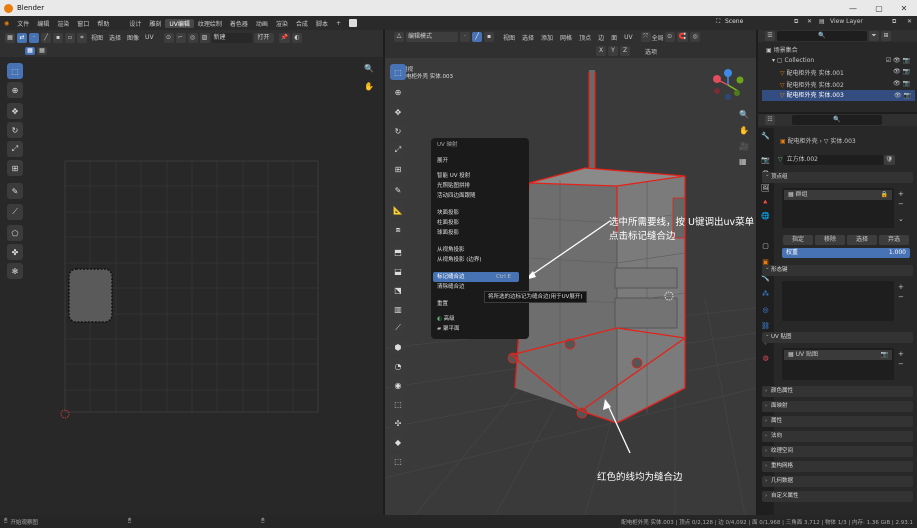 The width and height of the screenshot is (917, 528). What do you see at coordinates (133, 37) in the screenshot?
I see `uv-menu-image: 图像` at bounding box center [133, 37].